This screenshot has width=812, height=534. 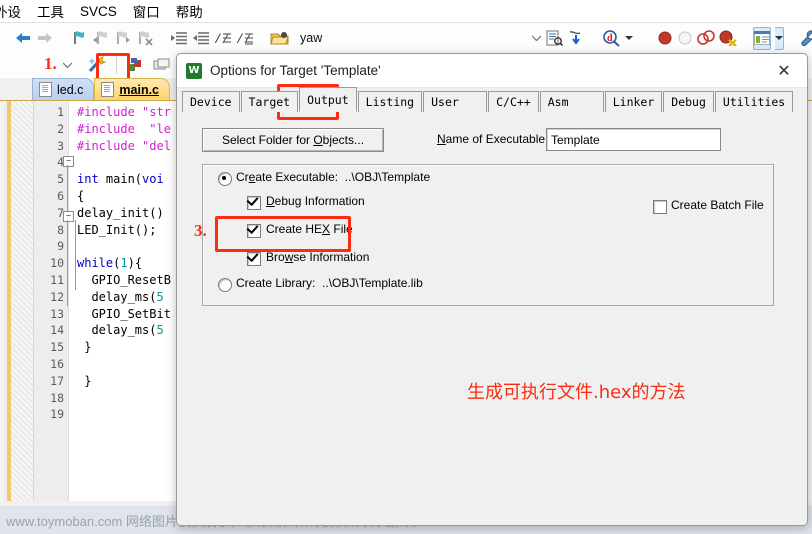 I want to click on menu-item-help: 帮助, so click(x=189, y=11).